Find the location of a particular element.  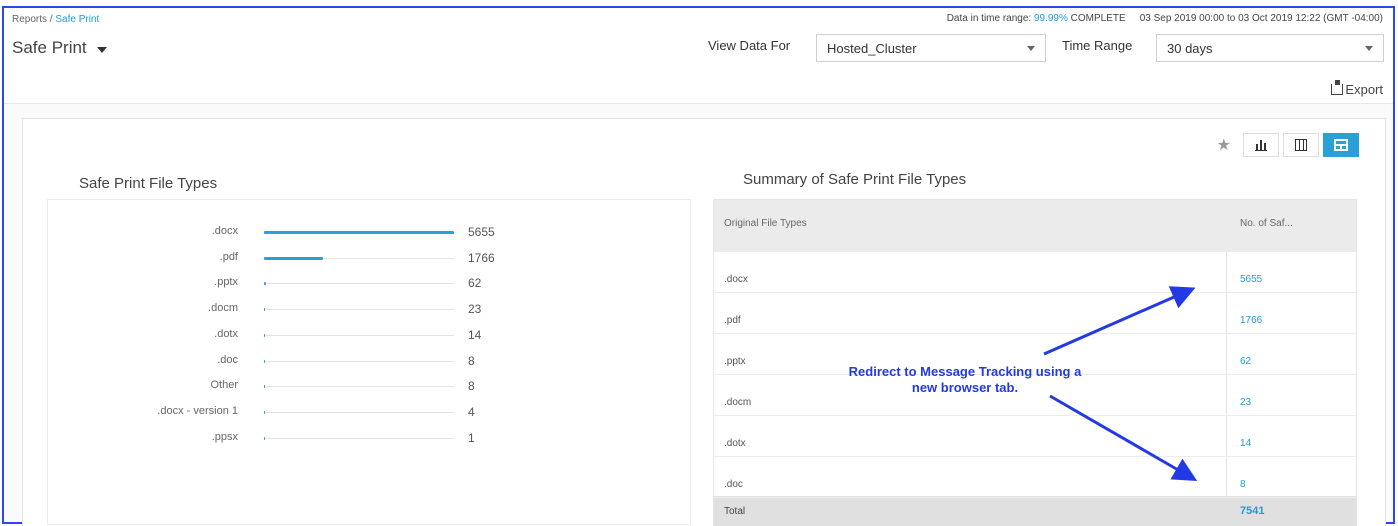

bar-chart-icon is located at coordinates (1261, 145).